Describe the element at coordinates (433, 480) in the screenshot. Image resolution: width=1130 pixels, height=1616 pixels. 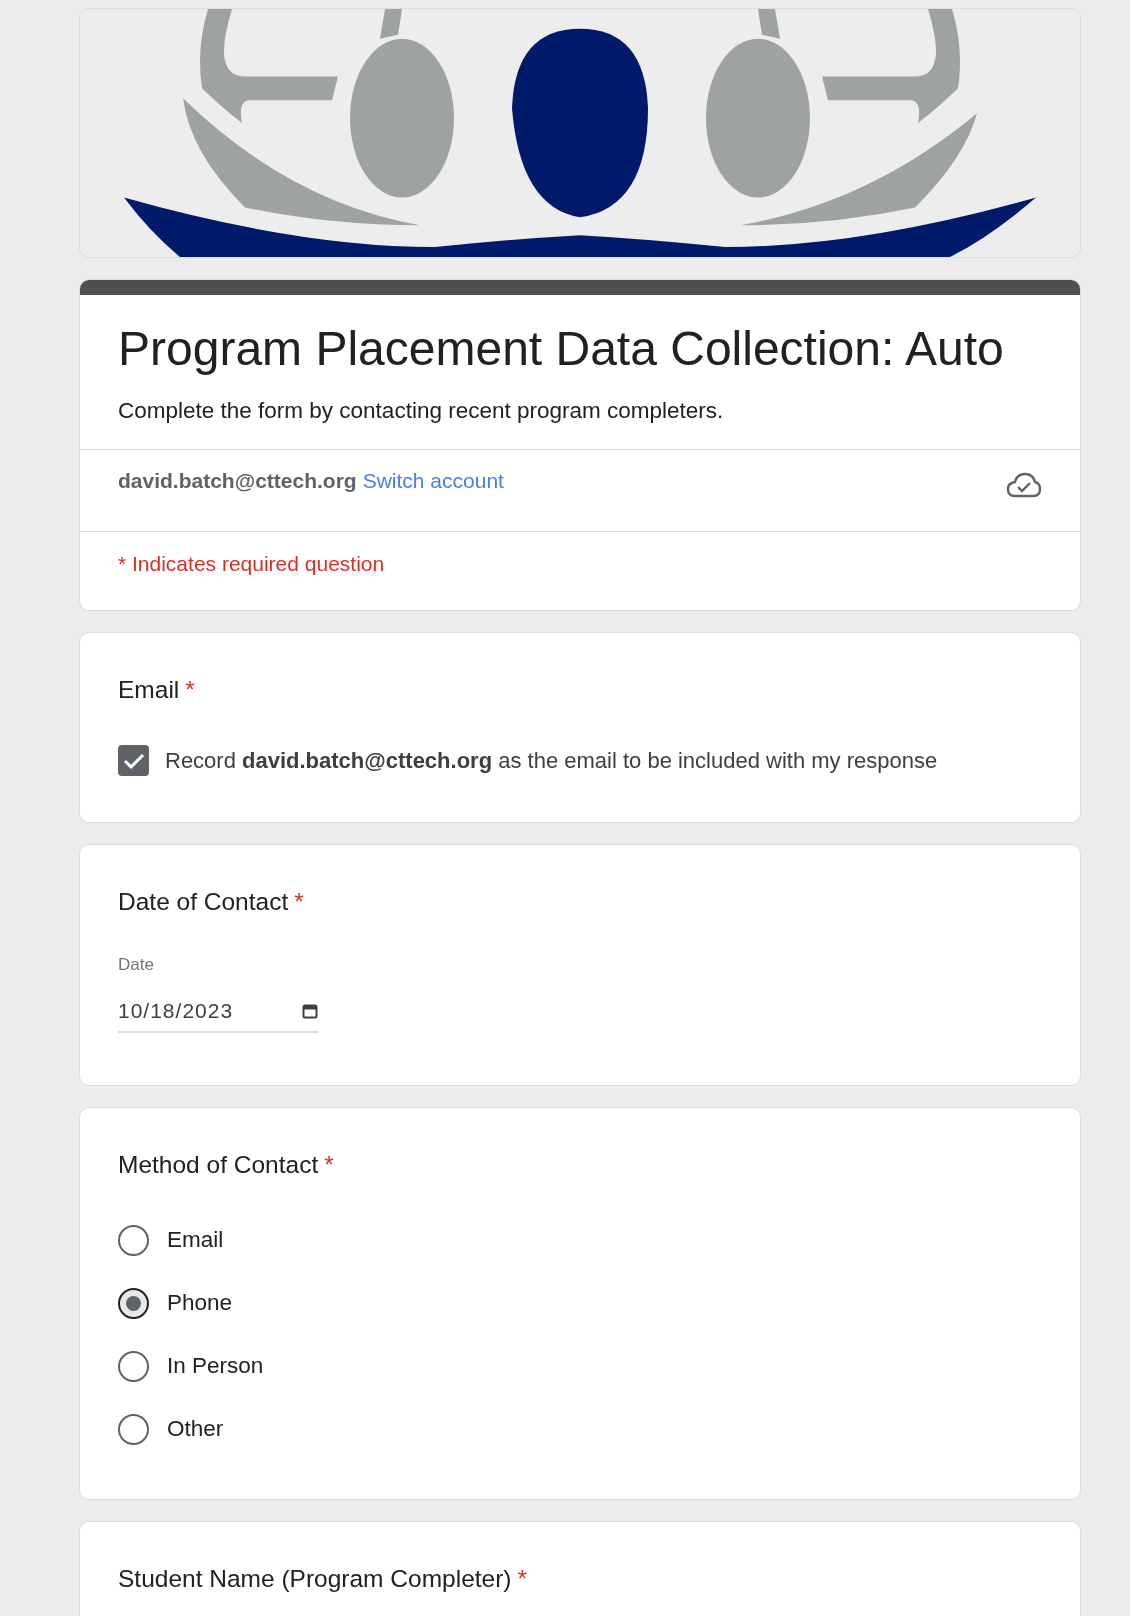
I see `switch-account-link: Switch account` at that location.